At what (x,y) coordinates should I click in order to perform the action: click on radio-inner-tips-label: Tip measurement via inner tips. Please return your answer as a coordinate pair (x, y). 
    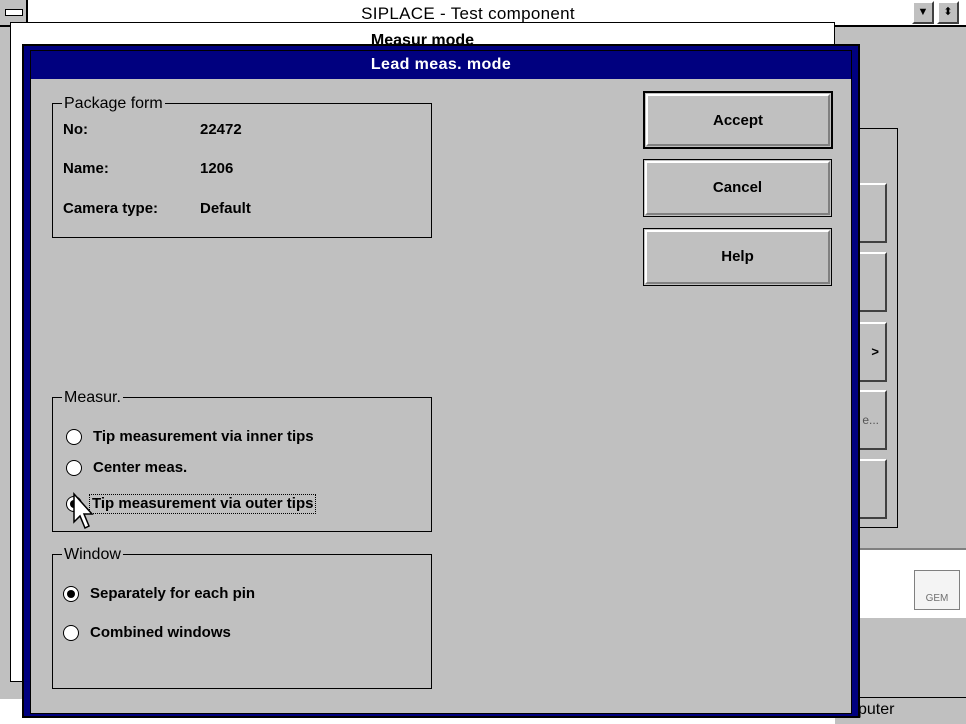
    Looking at the image, I should click on (203, 437).